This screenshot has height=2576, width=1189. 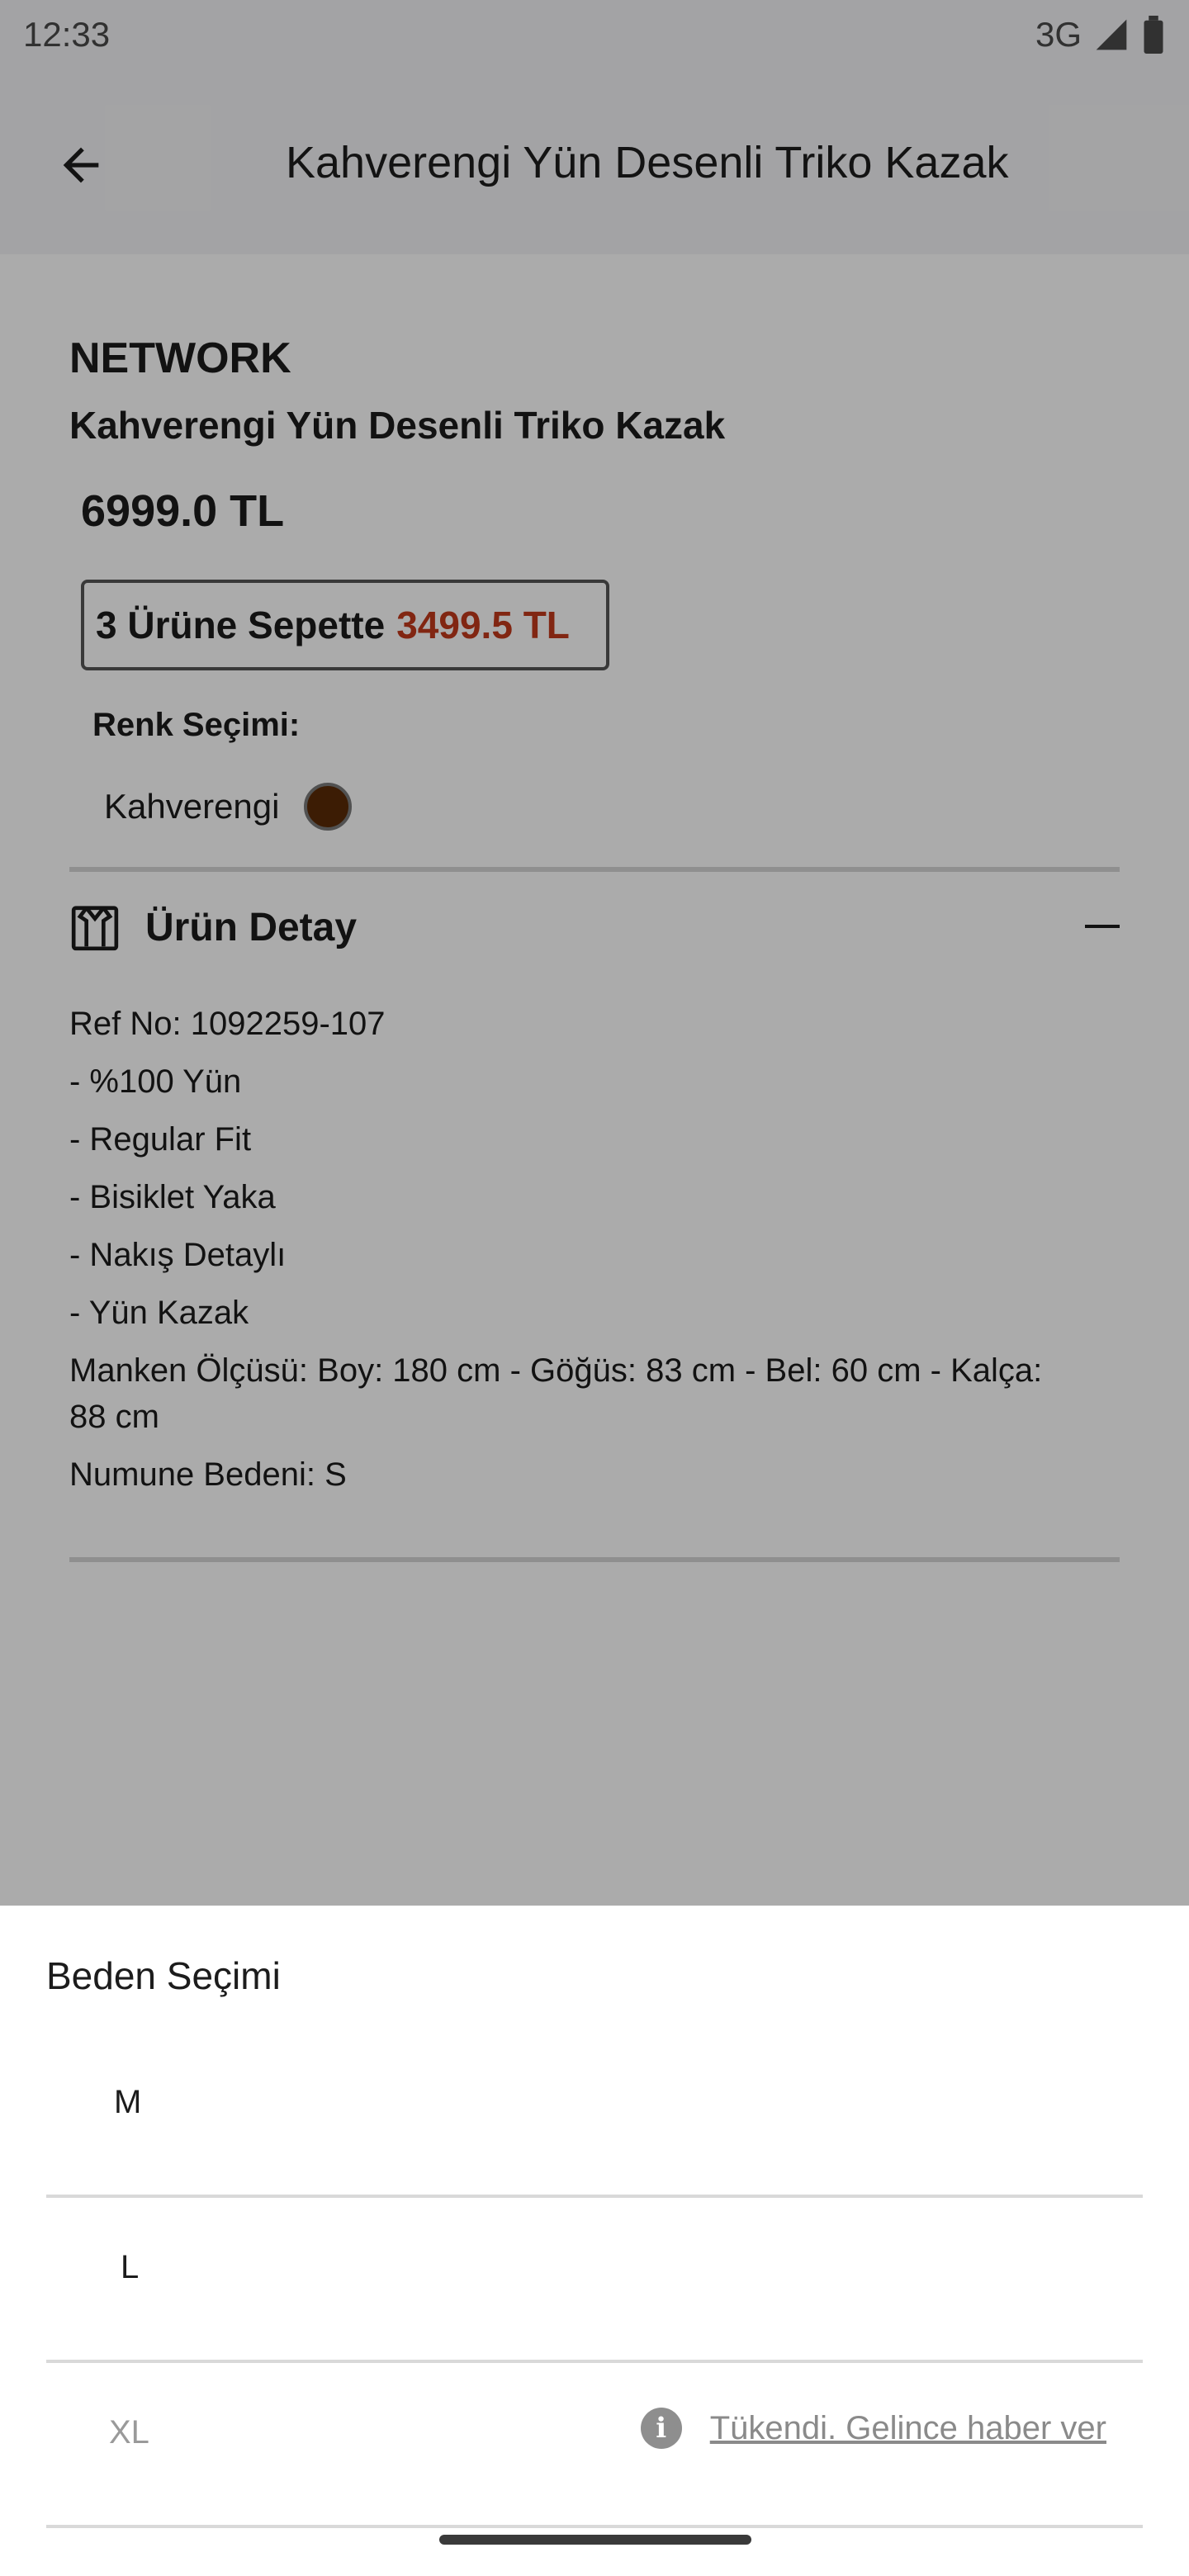 I want to click on notify-me-link: Tükendi. Gelince haber ver, so click(x=908, y=2428).